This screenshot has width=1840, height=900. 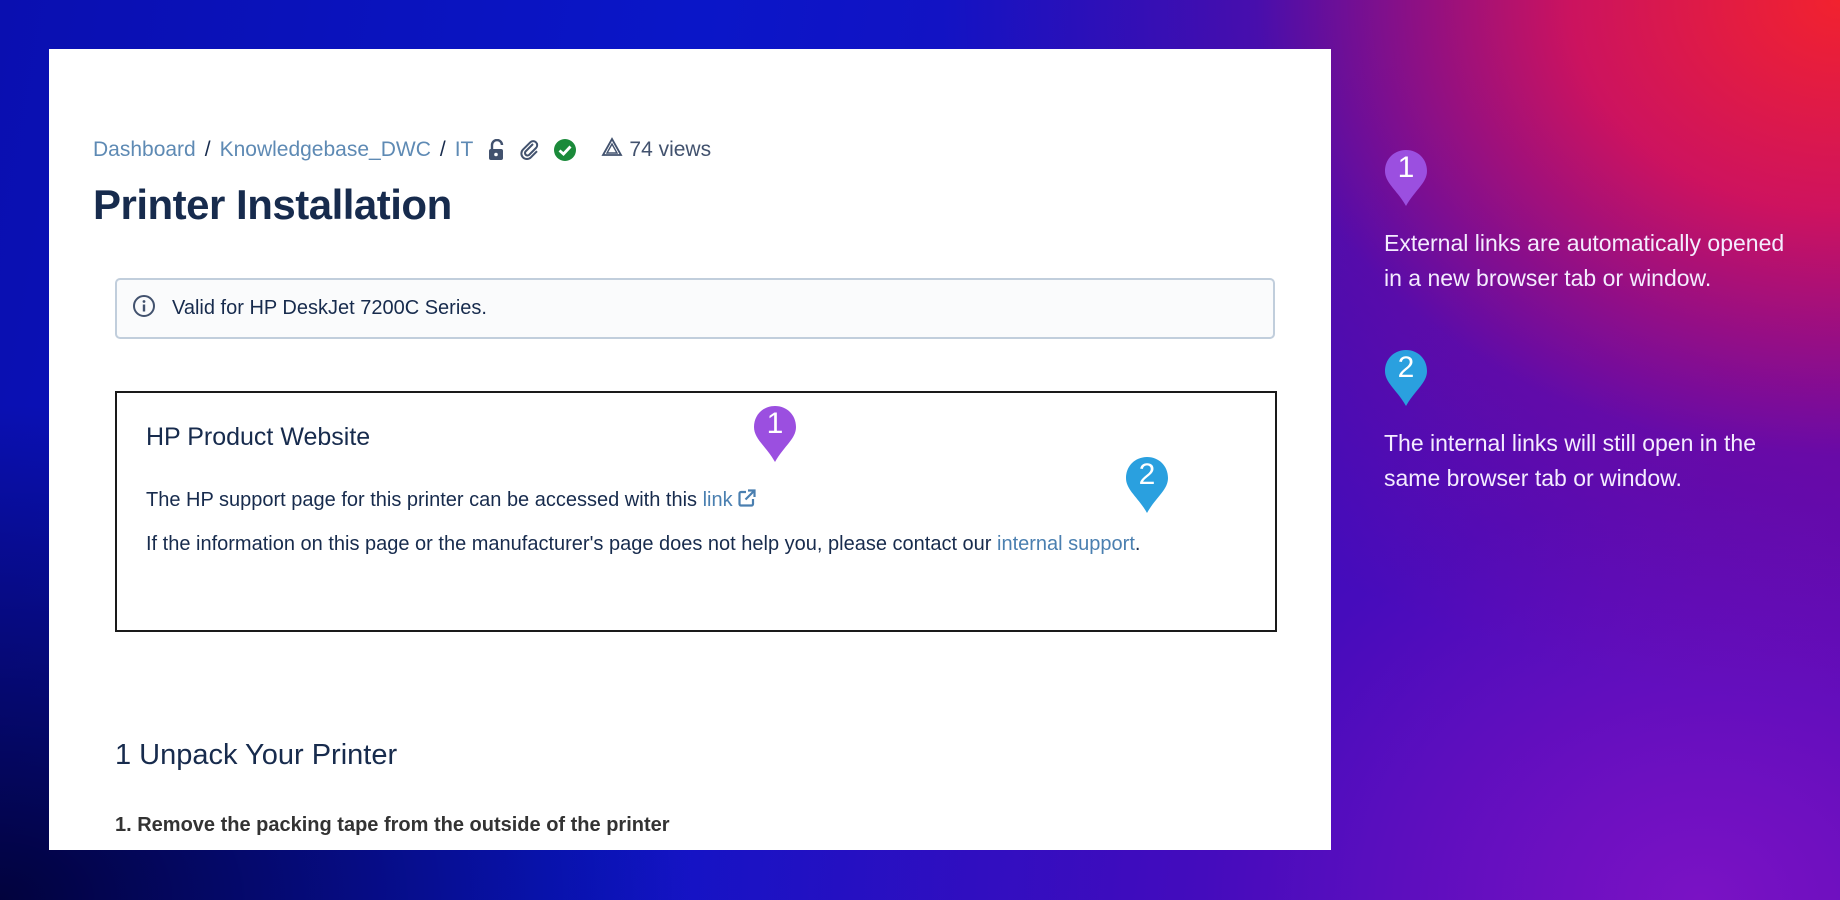 I want to click on marker-2: 2, so click(x=1147, y=485).